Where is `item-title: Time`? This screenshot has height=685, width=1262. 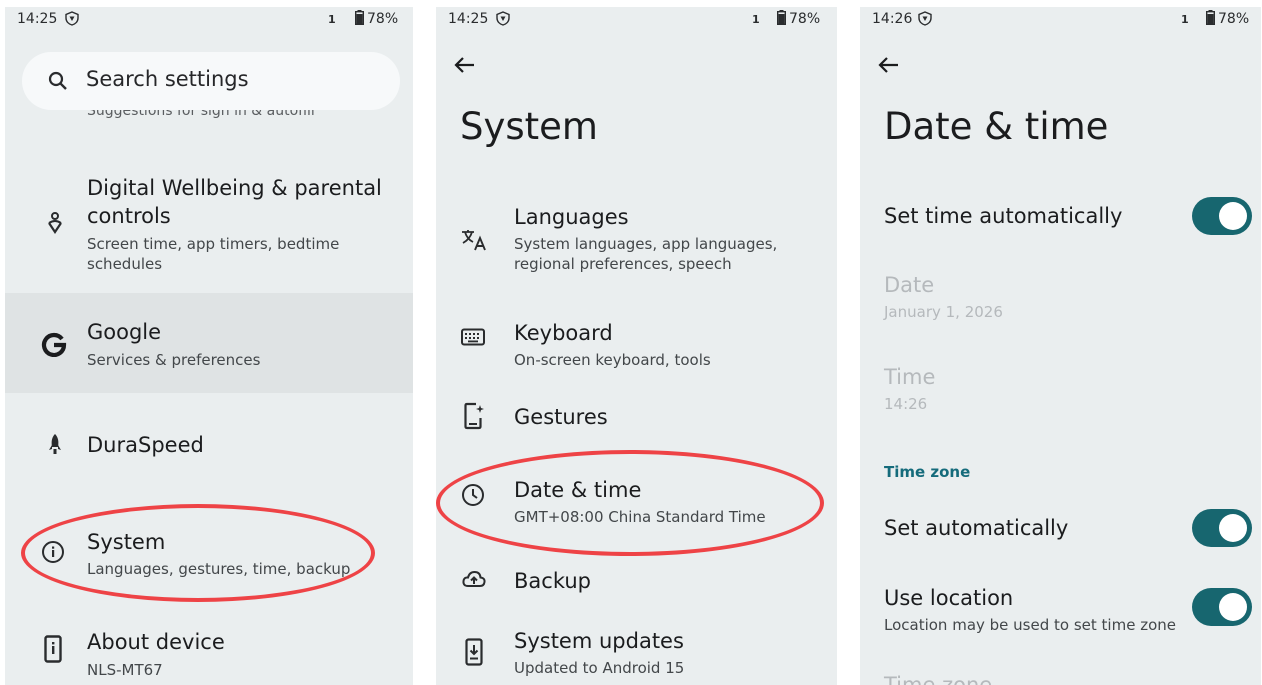 item-title: Time is located at coordinates (910, 377).